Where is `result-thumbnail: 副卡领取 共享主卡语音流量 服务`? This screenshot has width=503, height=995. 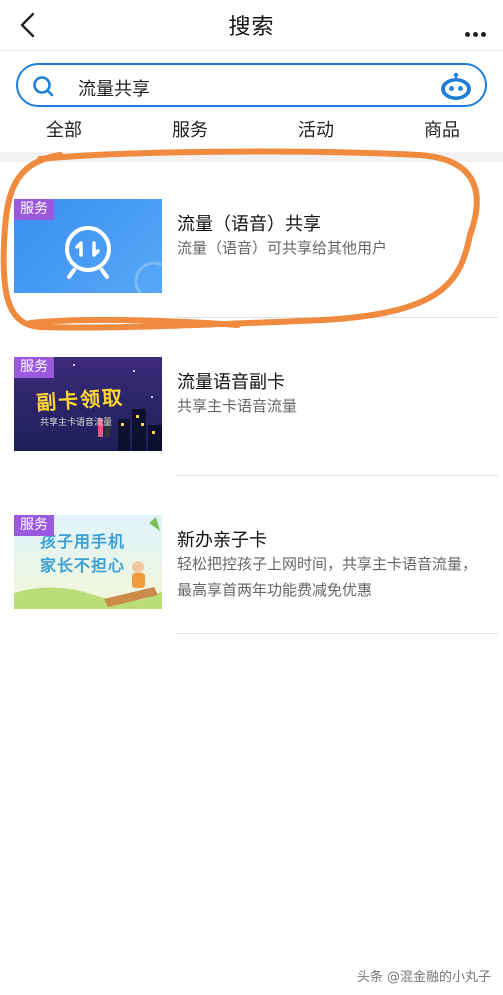
result-thumbnail: 副卡领取 共享主卡语音流量 服务 is located at coordinates (88, 404).